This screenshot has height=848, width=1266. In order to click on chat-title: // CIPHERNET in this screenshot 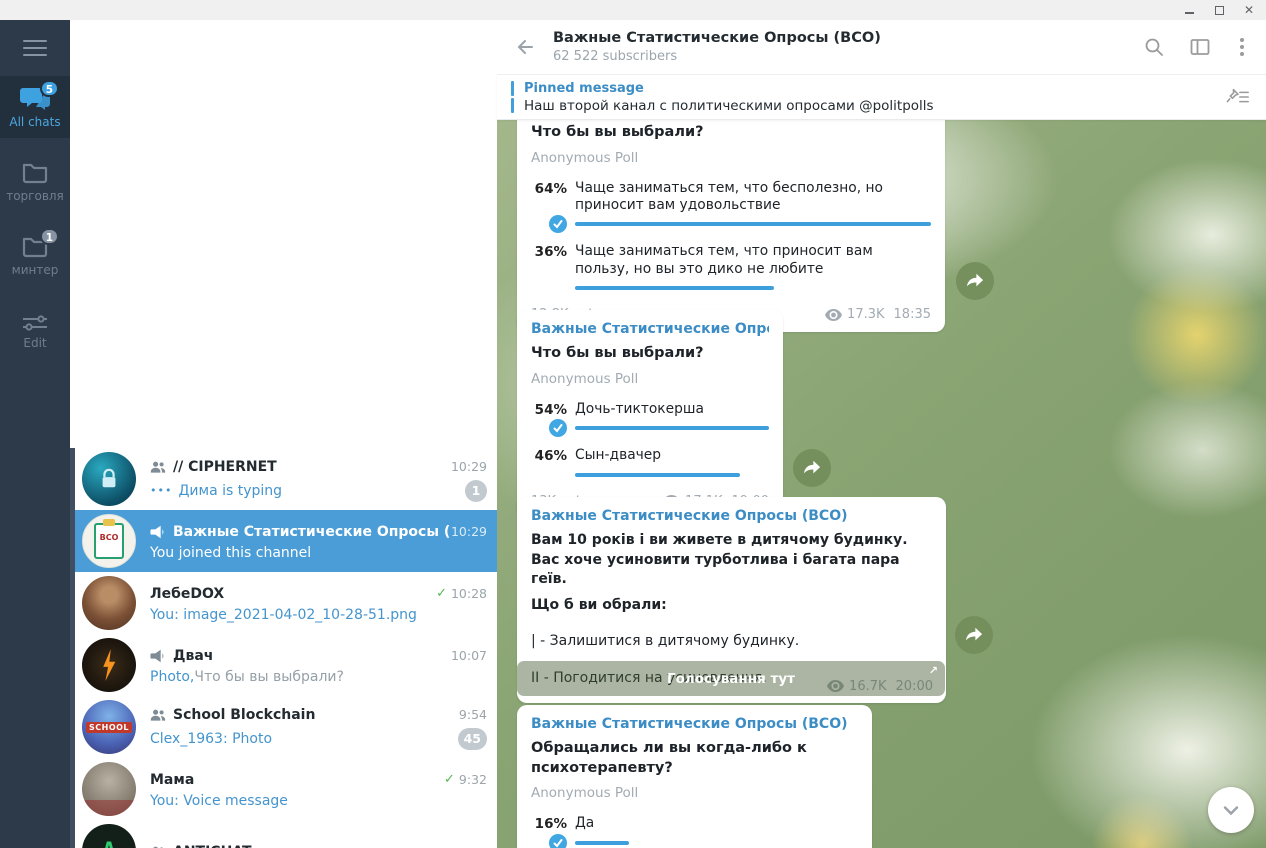, I will do `click(225, 466)`.